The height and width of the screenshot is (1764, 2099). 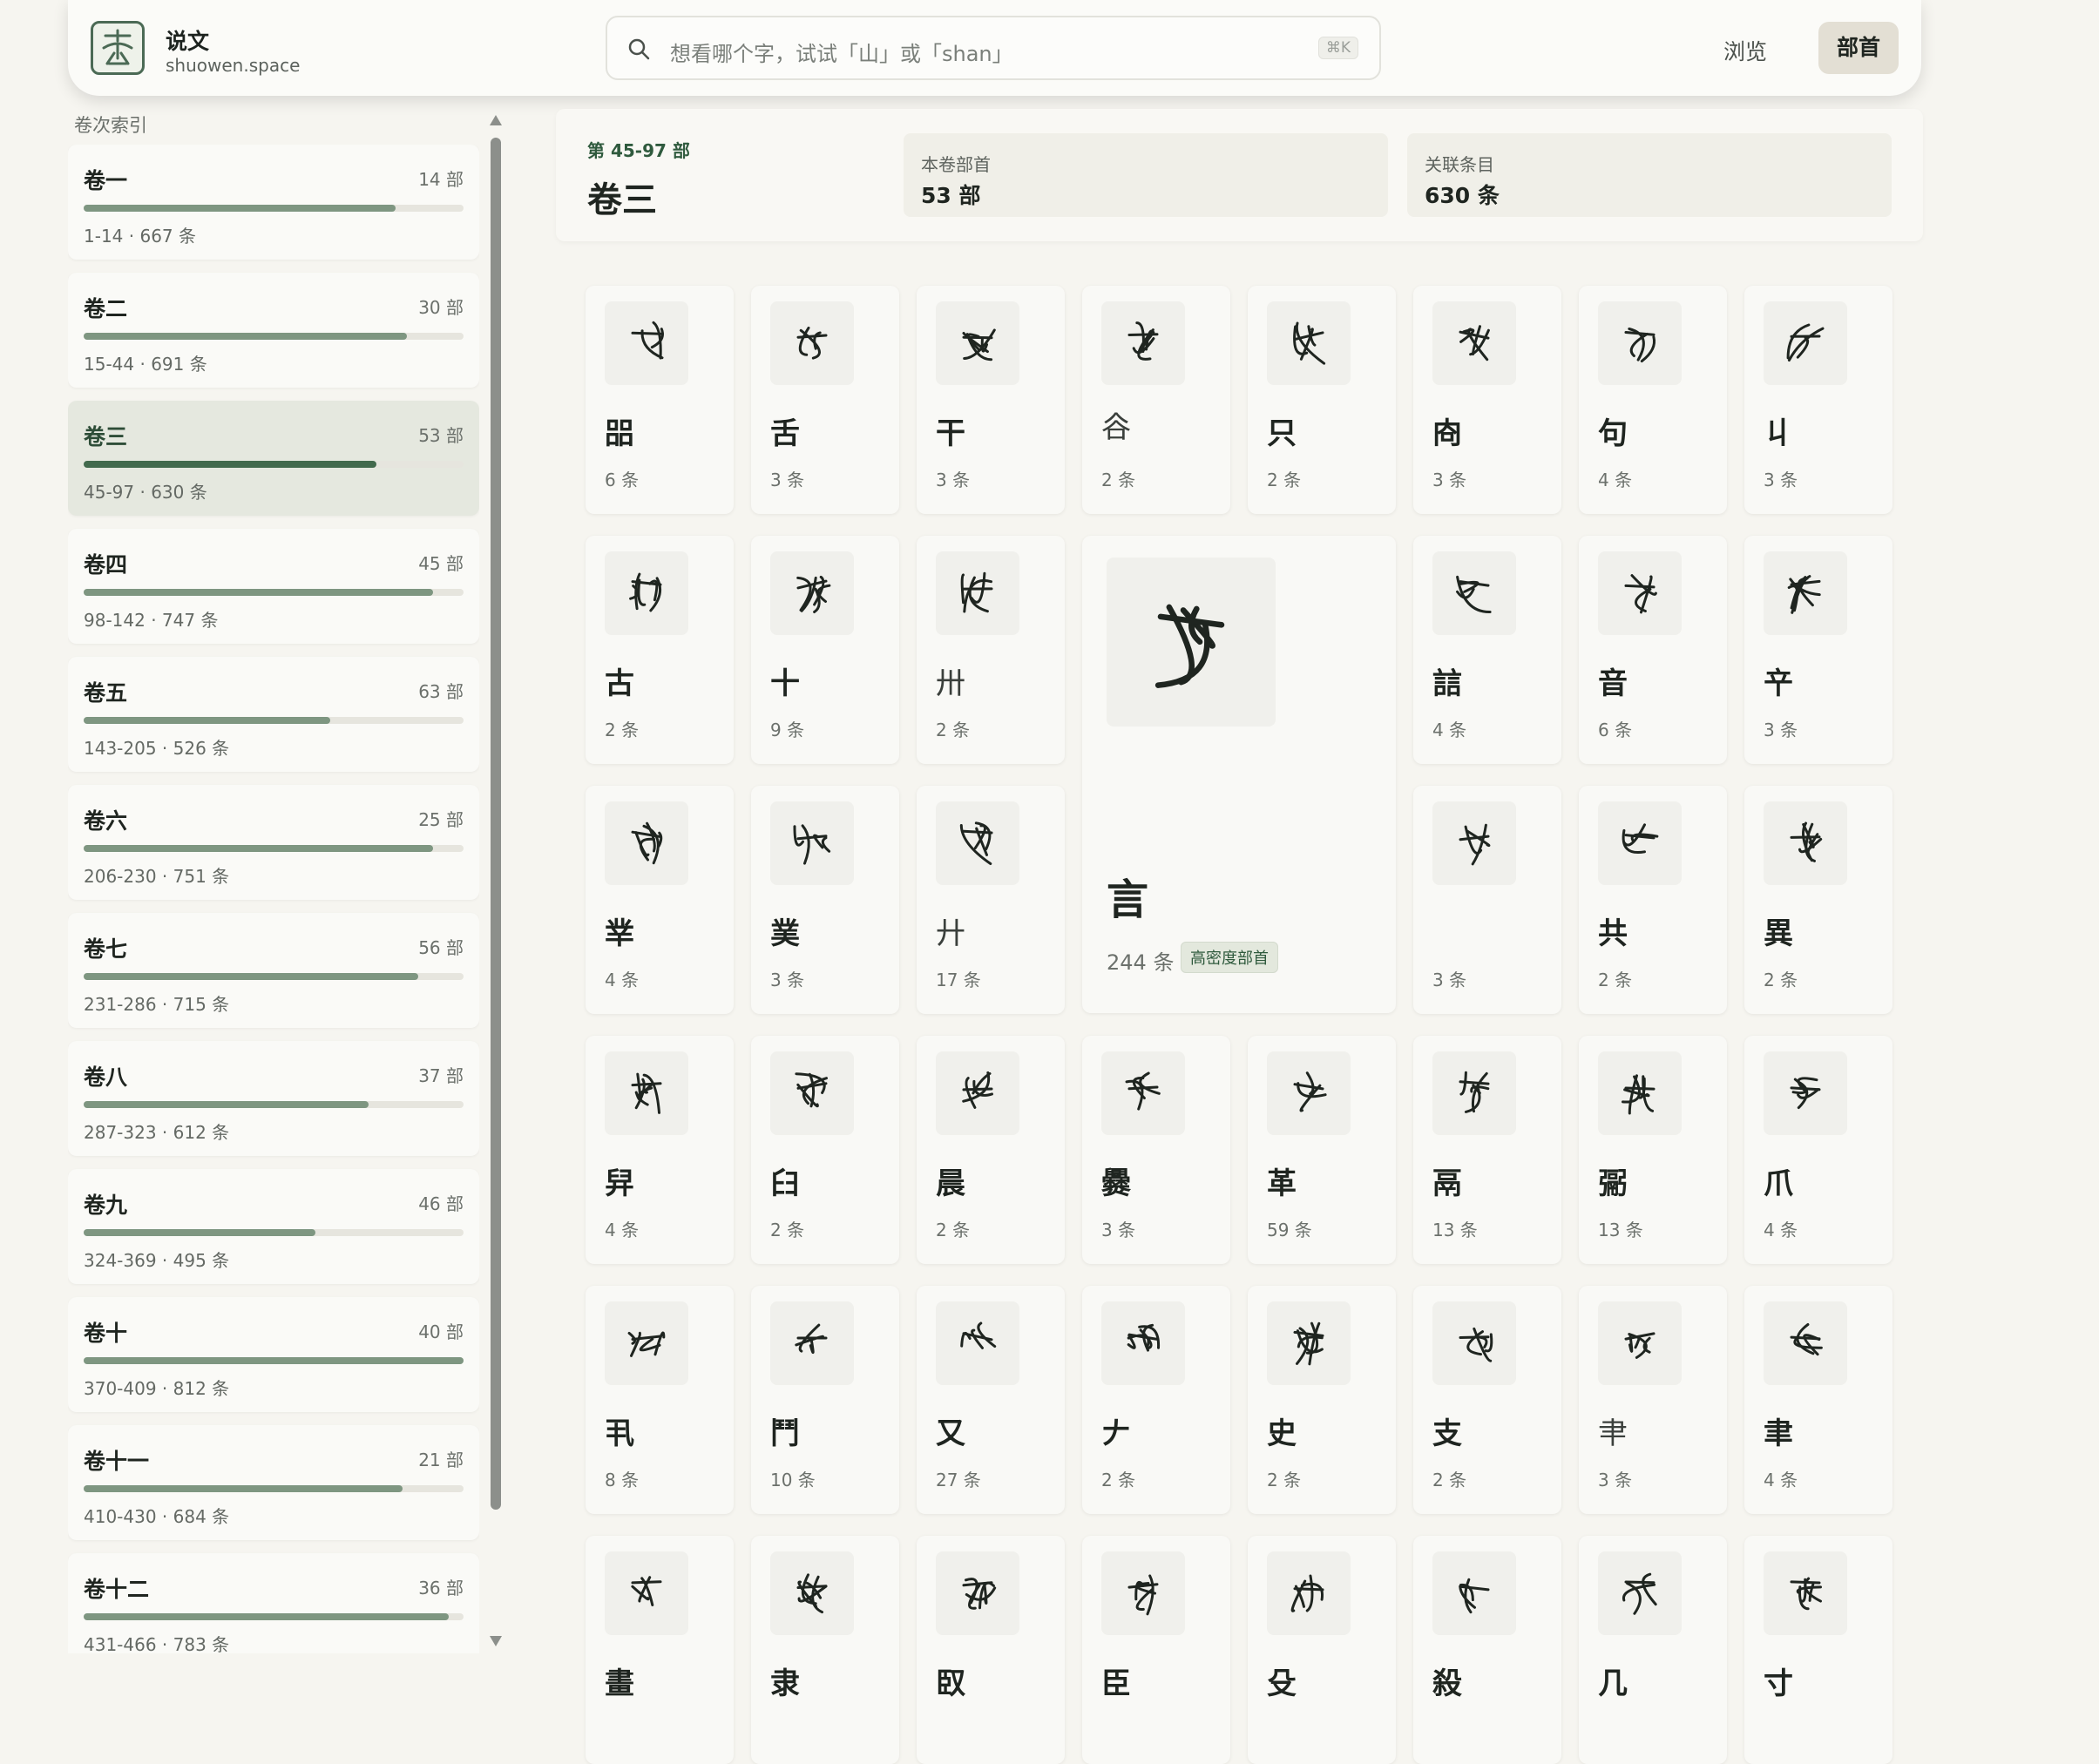 I want to click on stat-label: 关联条目, so click(x=1459, y=163).